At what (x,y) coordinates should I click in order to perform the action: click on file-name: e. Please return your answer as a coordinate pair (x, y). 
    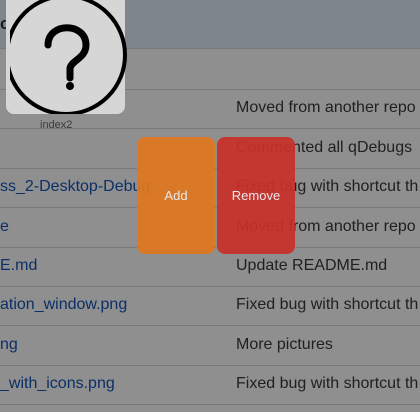
    Looking at the image, I should click on (4, 227).